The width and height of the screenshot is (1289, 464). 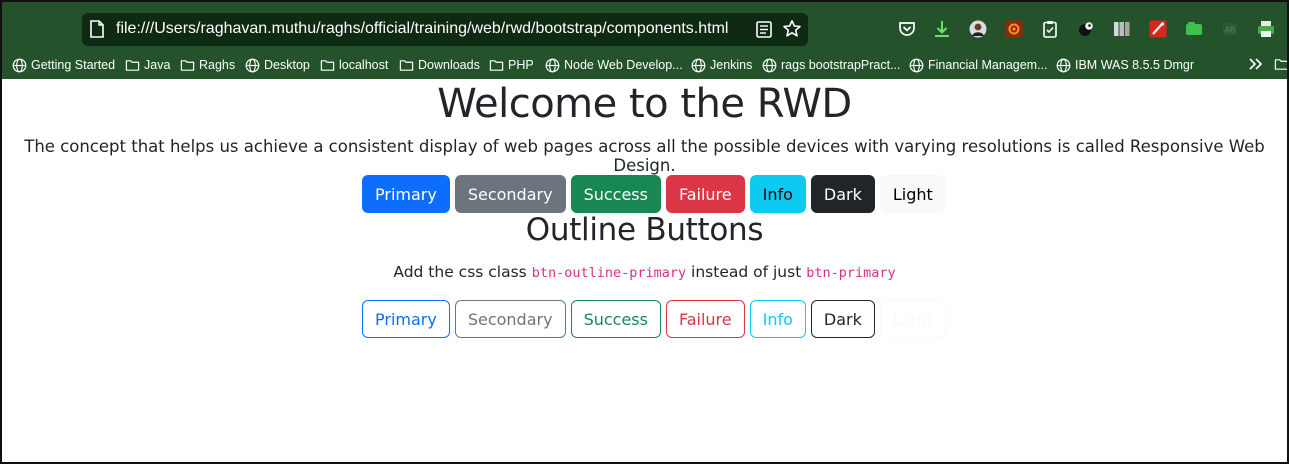 What do you see at coordinates (521, 65) in the screenshot?
I see `bookmark-label: PHP` at bounding box center [521, 65].